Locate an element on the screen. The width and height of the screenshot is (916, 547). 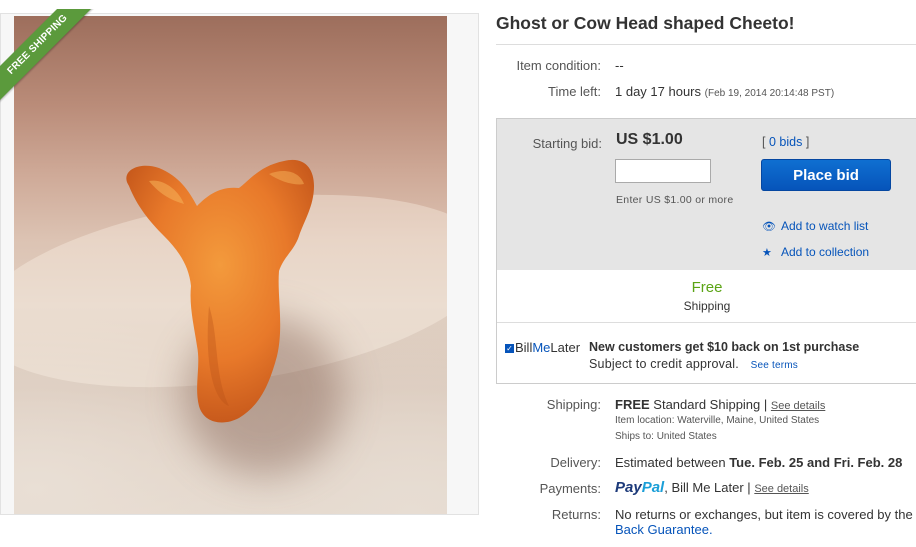
payments-other: , Bill Me Later | is located at coordinates (707, 487).